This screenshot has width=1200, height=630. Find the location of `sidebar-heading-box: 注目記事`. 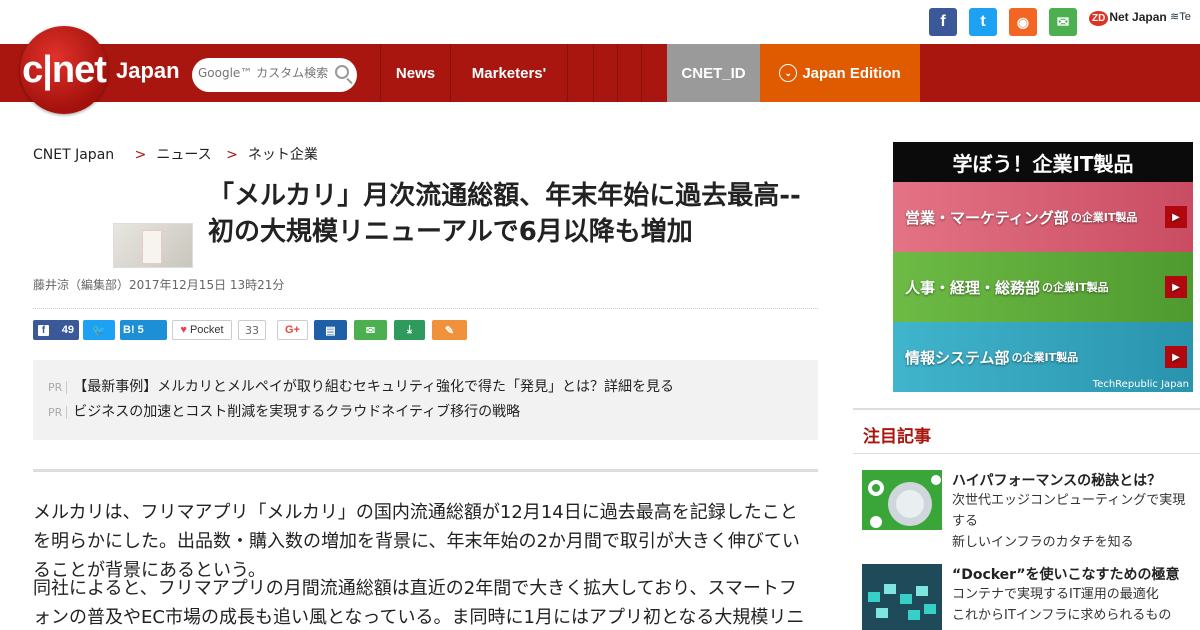

sidebar-heading-box: 注目記事 is located at coordinates (1026, 431).